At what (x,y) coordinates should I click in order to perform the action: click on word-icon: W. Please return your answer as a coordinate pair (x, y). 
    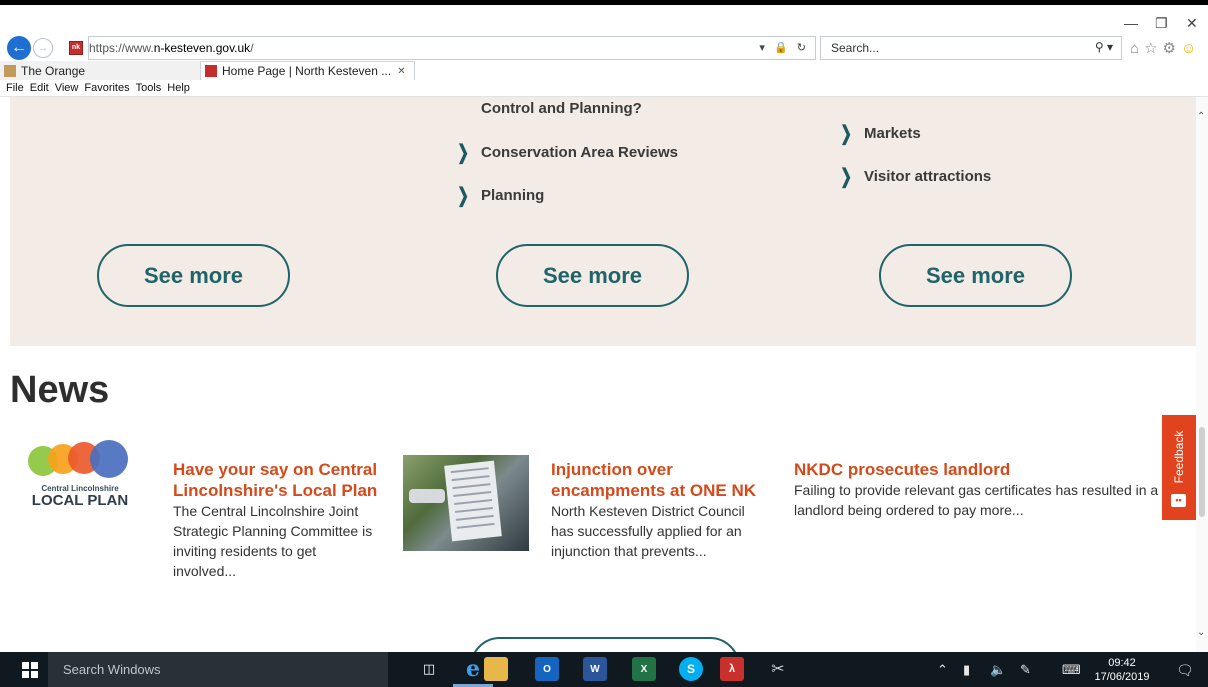
    Looking at the image, I should click on (595, 669).